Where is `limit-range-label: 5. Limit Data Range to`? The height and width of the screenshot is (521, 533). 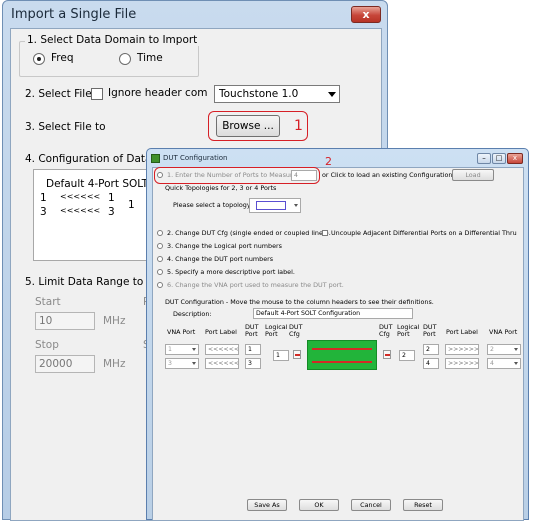
limit-range-label: 5. Limit Data Range to is located at coordinates (84, 282).